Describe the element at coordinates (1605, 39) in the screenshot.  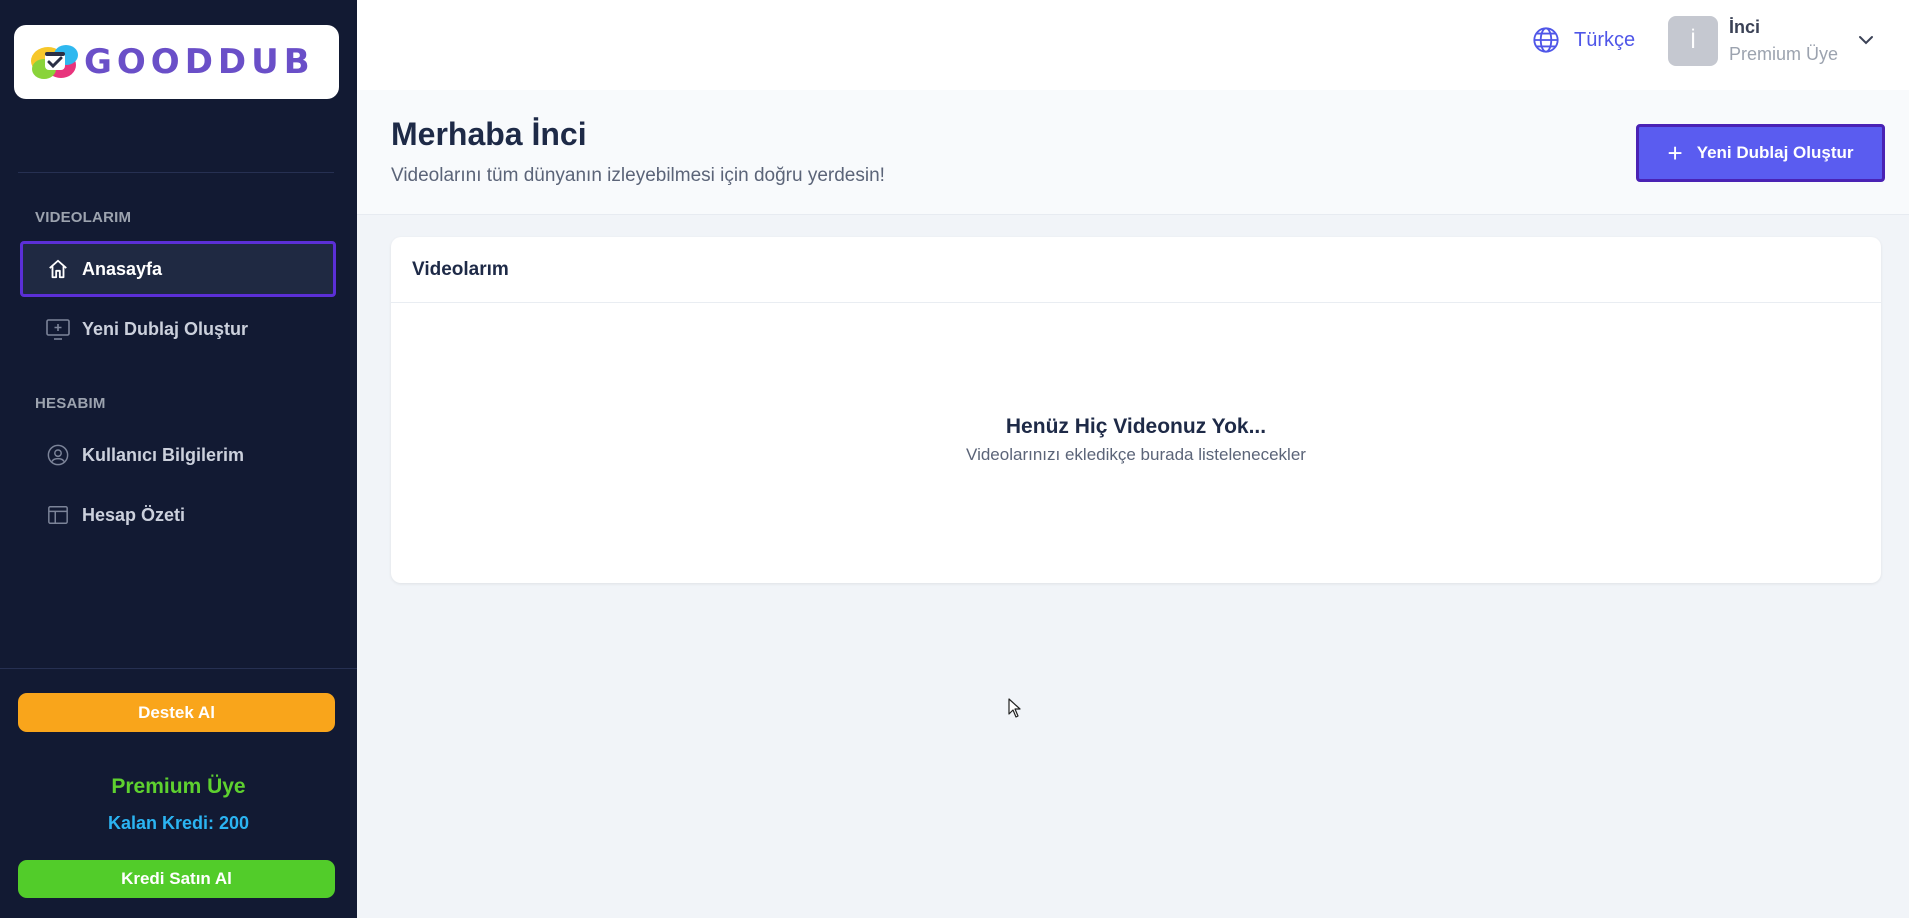
I see `language-label: Türkçe` at that location.